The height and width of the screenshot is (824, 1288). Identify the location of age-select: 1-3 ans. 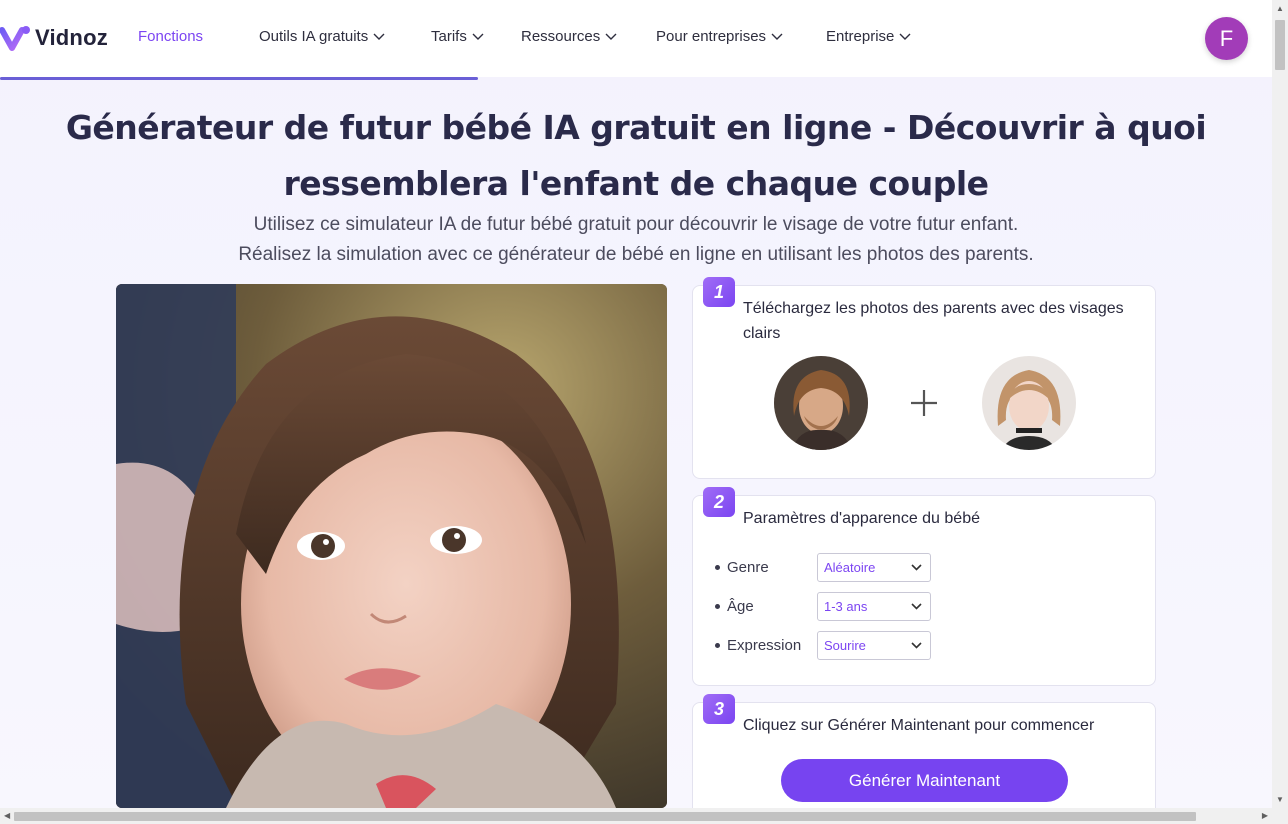
(874, 606).